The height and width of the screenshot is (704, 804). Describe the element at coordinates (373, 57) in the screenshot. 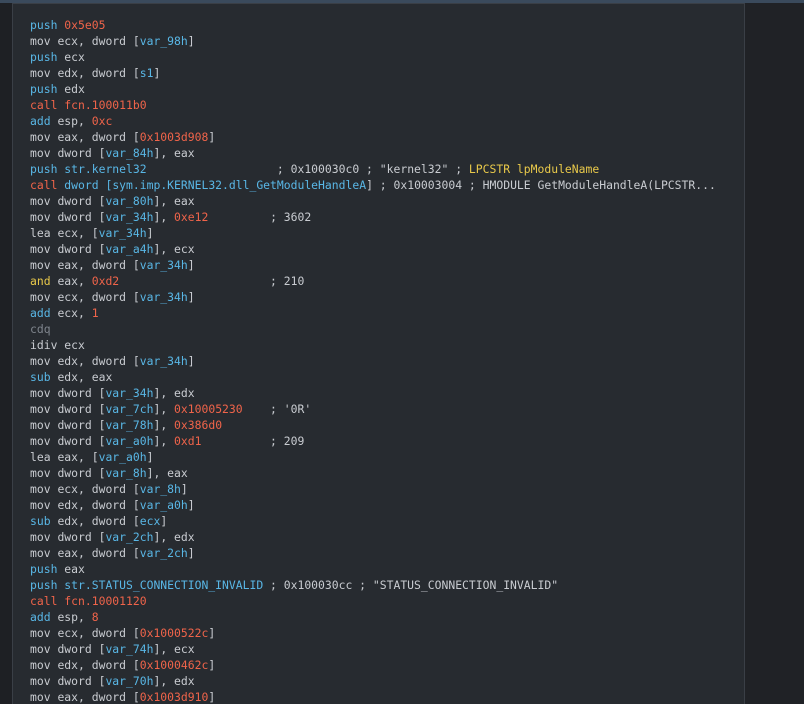

I see `asm-line: push ecx` at that location.